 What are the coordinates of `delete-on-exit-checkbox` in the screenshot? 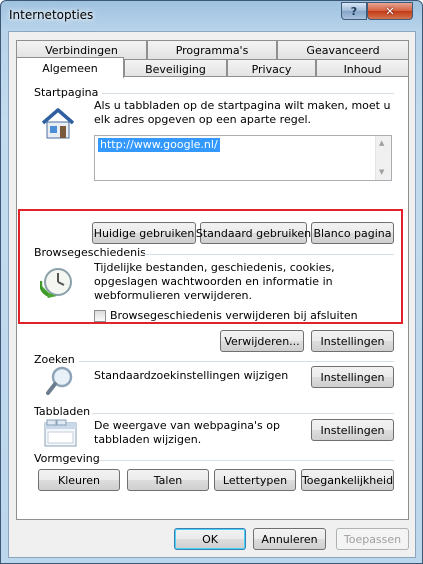 It's located at (100, 316).